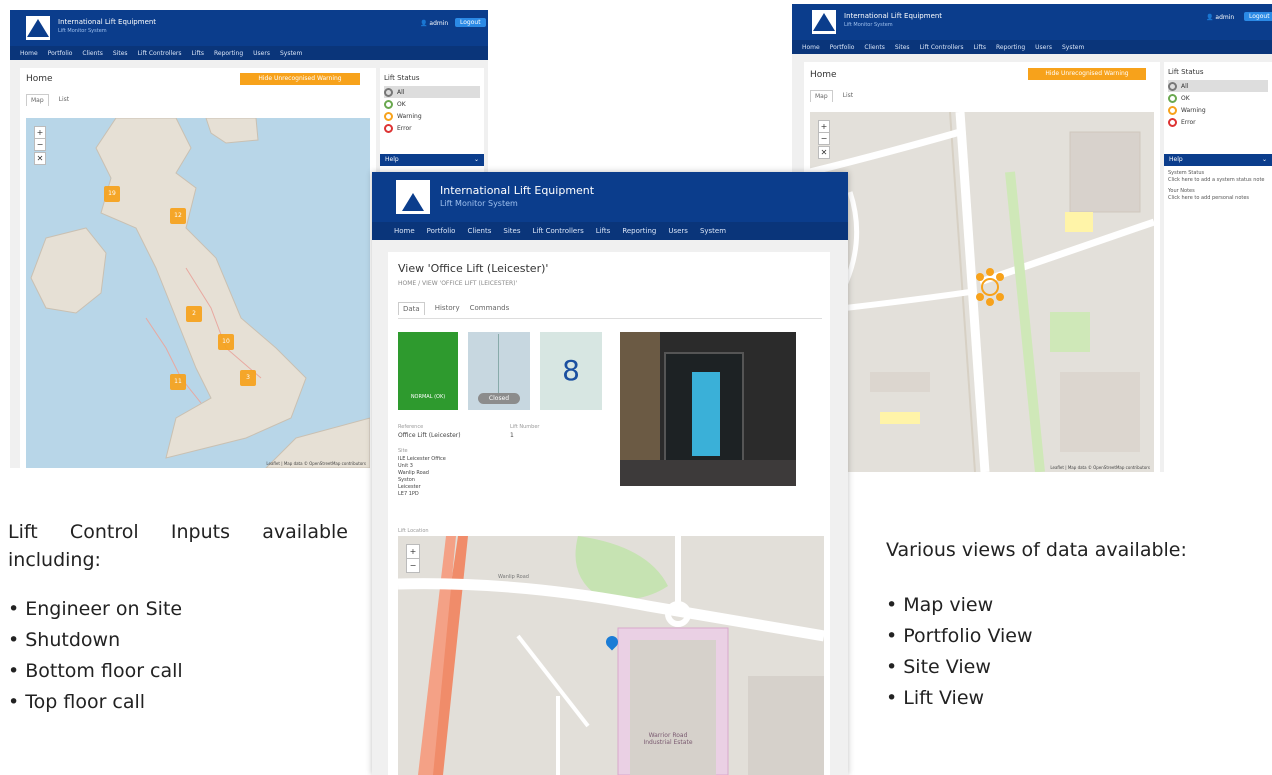 This screenshot has width=1272, height=775. I want to click on map-cluster: 19, so click(112, 194).